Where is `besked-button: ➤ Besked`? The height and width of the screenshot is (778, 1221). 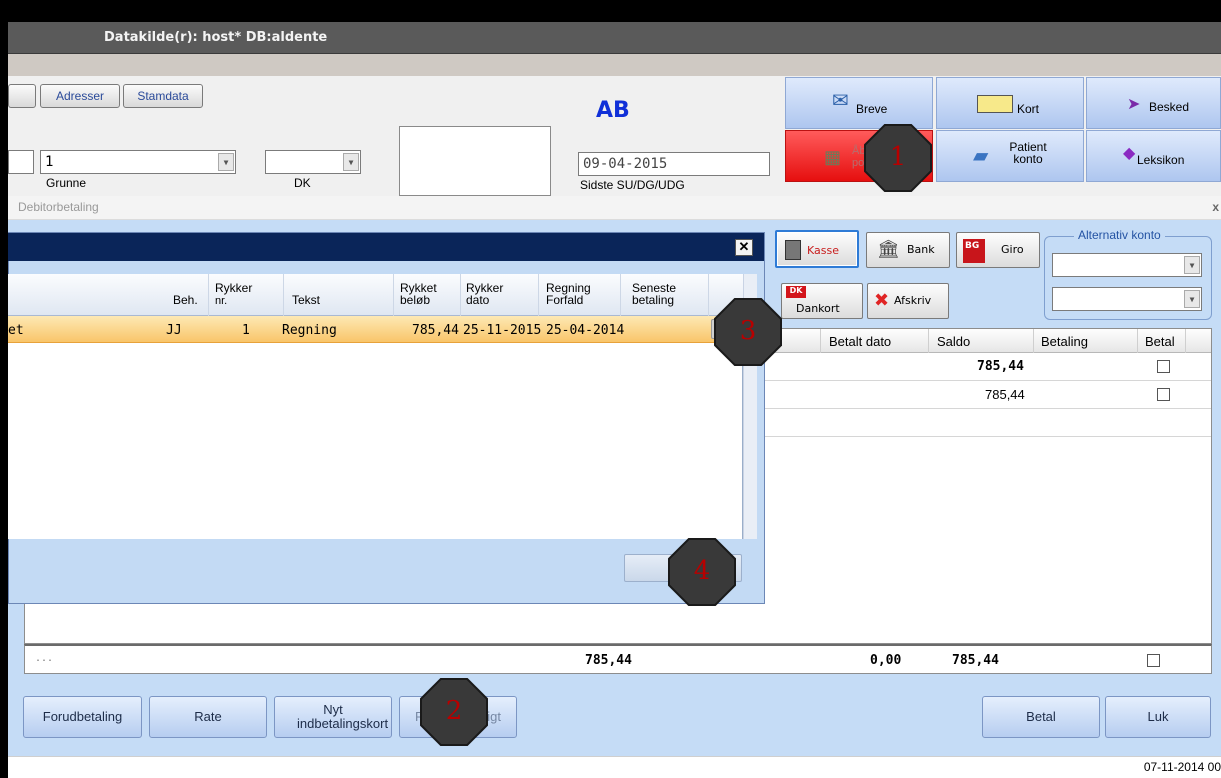
besked-button: ➤ Besked is located at coordinates (1153, 103).